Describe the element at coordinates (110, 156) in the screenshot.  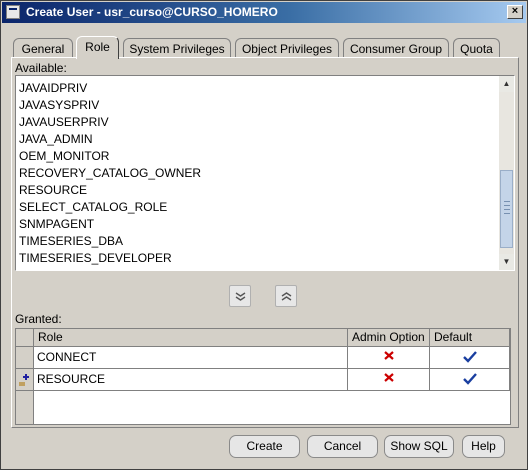
I see `available-role-item: OEM_MONITOR` at that location.